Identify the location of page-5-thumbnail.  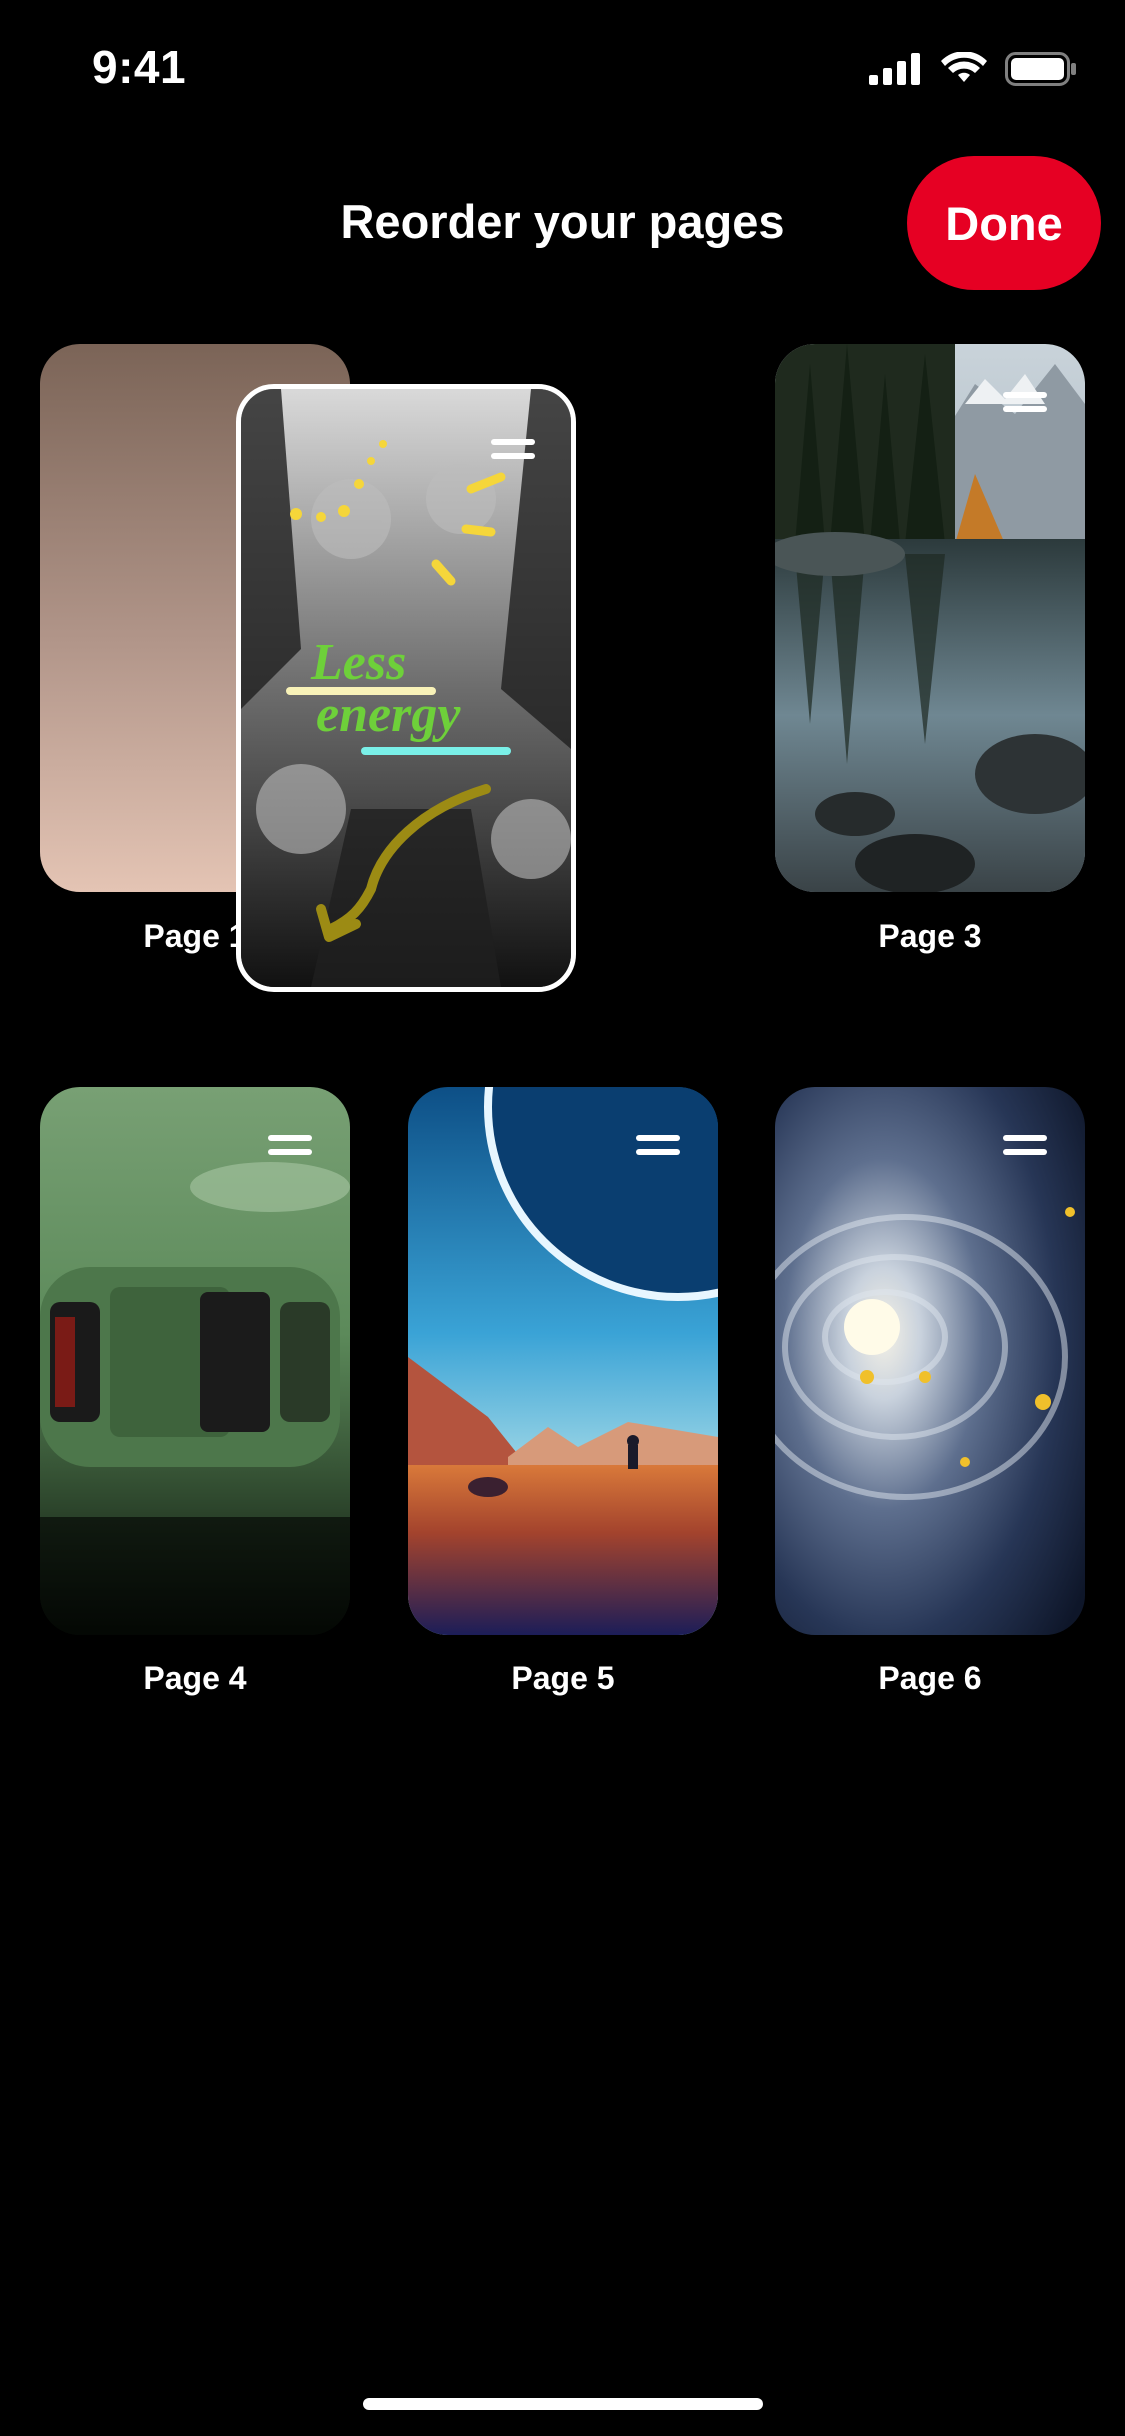
(563, 1361).